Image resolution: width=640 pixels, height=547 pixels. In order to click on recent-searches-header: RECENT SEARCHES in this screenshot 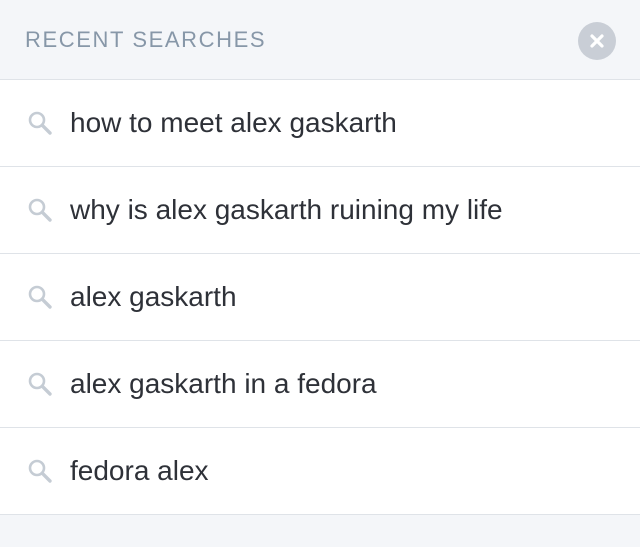, I will do `click(320, 40)`.